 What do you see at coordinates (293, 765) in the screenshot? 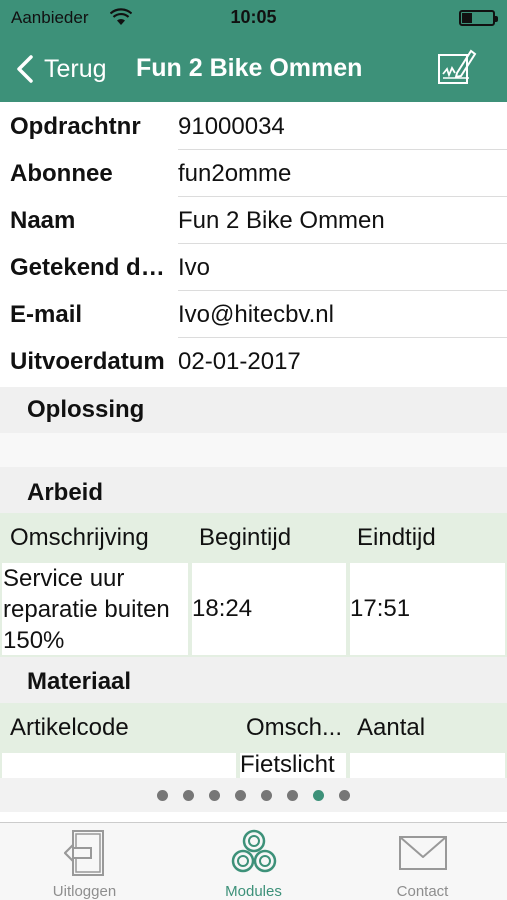
I see `cell-omschrijving: Fietslicht` at bounding box center [293, 765].